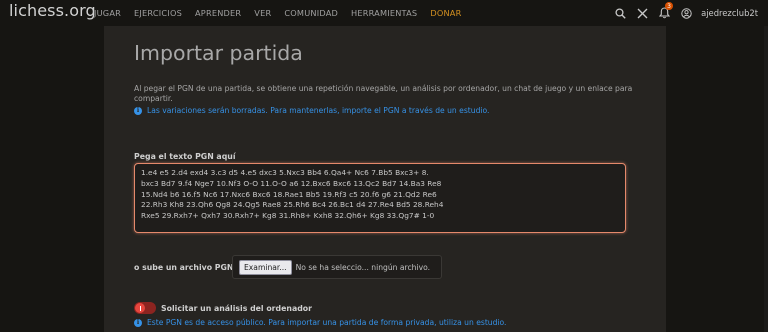  Describe the element at coordinates (262, 13) in the screenshot. I see `nav-ver: Ver` at that location.